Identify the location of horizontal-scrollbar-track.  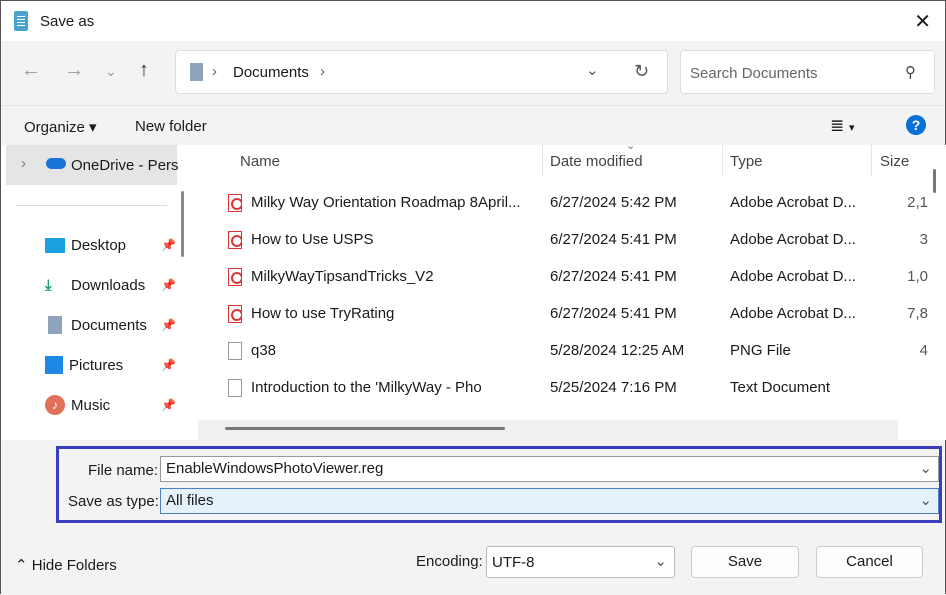
(548, 430).